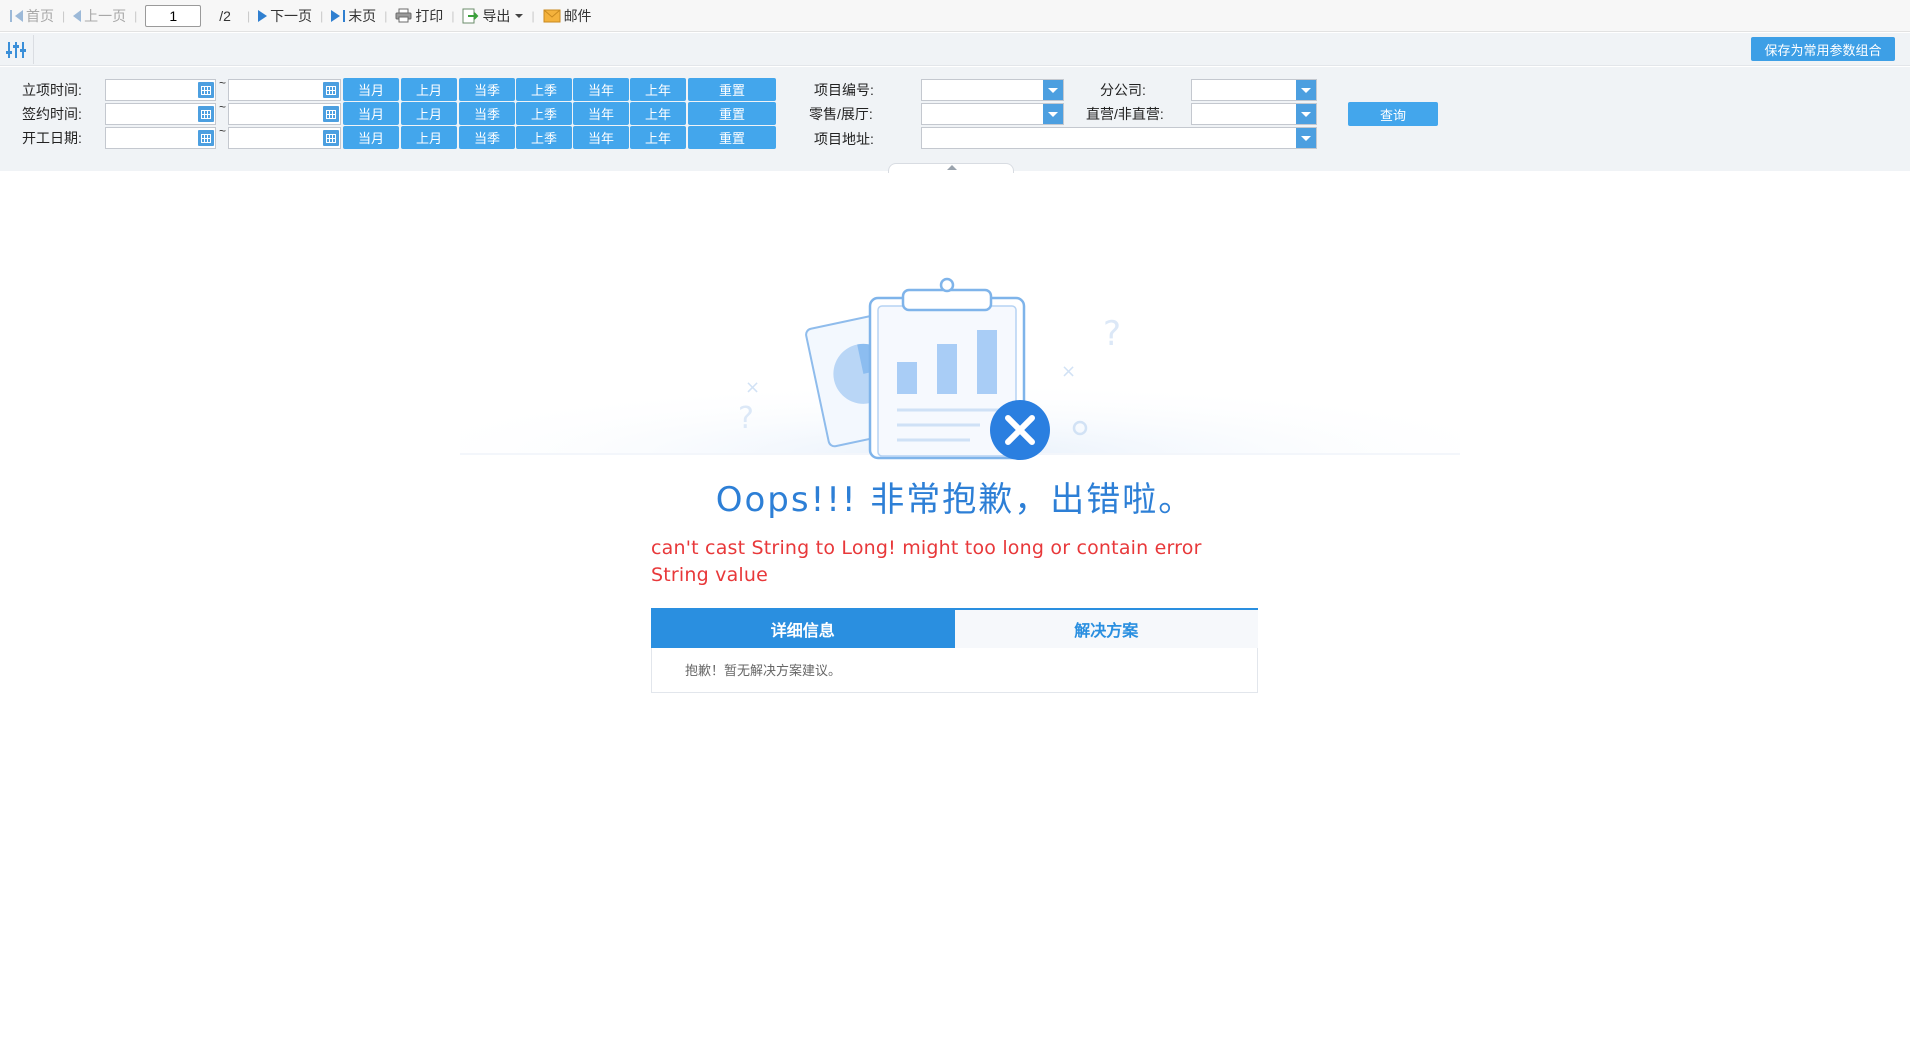 The image size is (1910, 1043). What do you see at coordinates (803, 629) in the screenshot?
I see `tab-details: 详细信息` at bounding box center [803, 629].